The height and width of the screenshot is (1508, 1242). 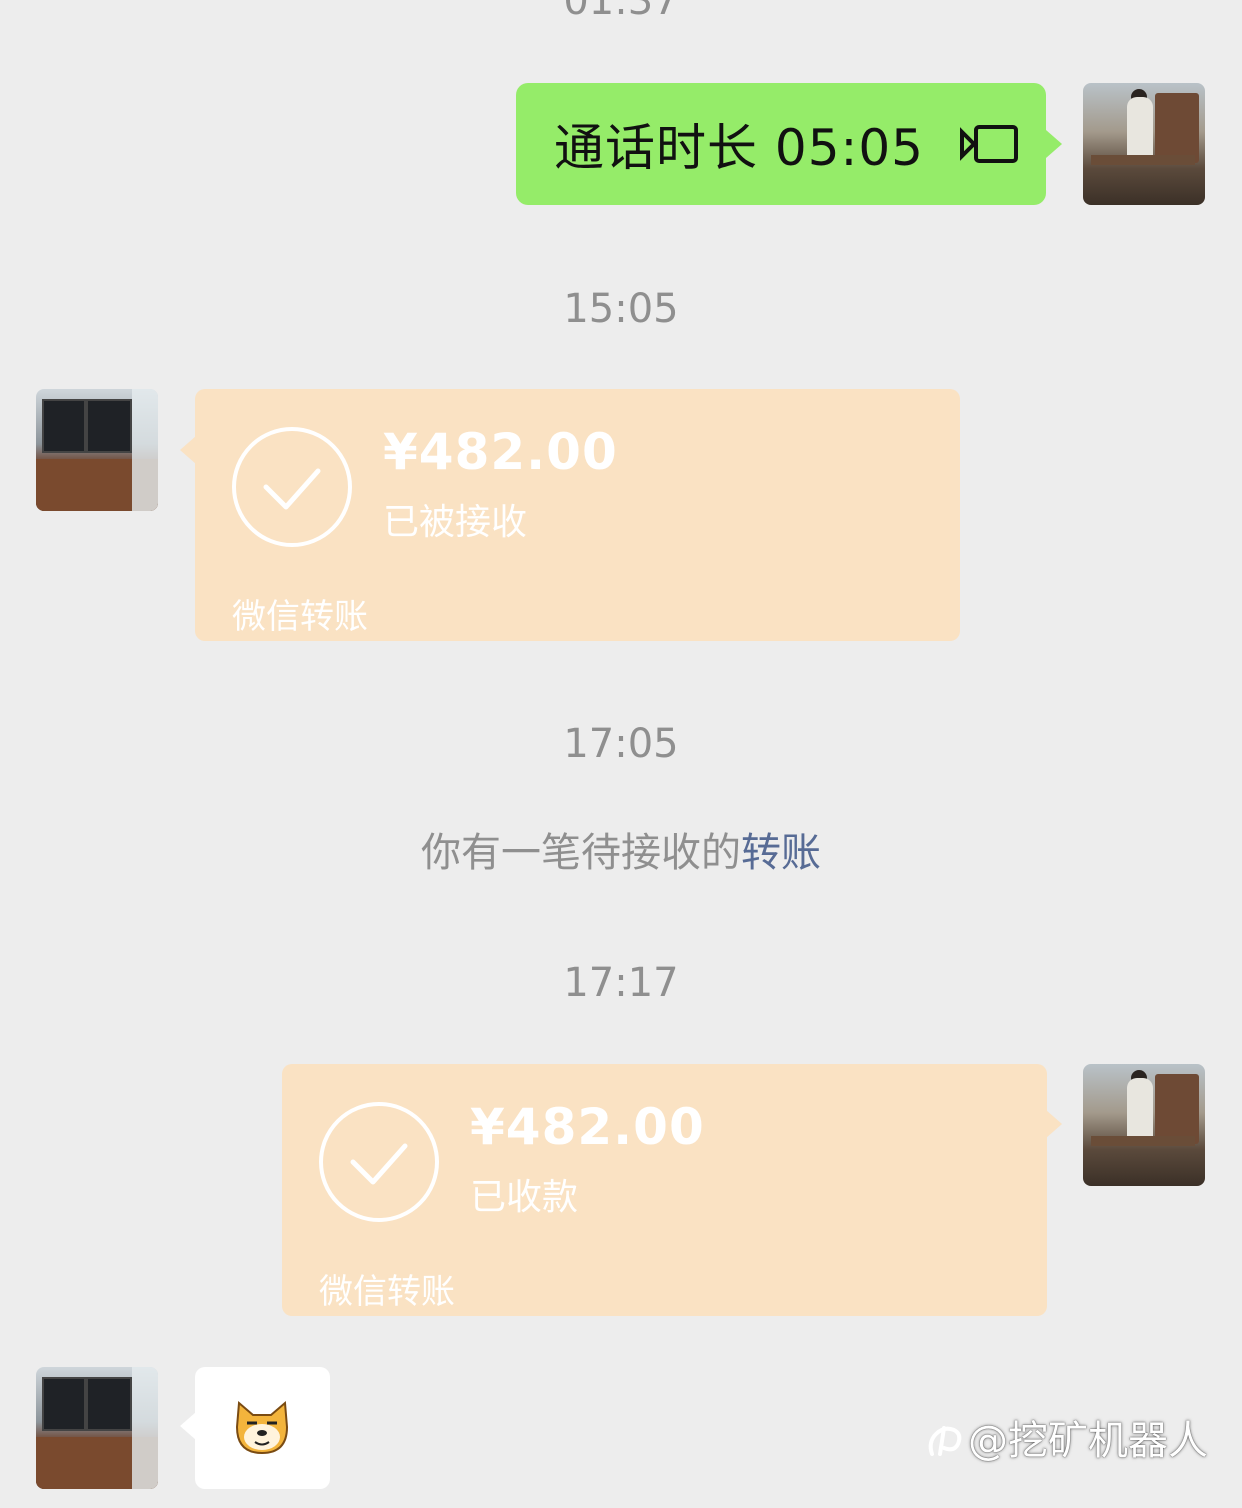 What do you see at coordinates (581, 853) in the screenshot?
I see `system-notice-text: 你有一笔待接收的` at bounding box center [581, 853].